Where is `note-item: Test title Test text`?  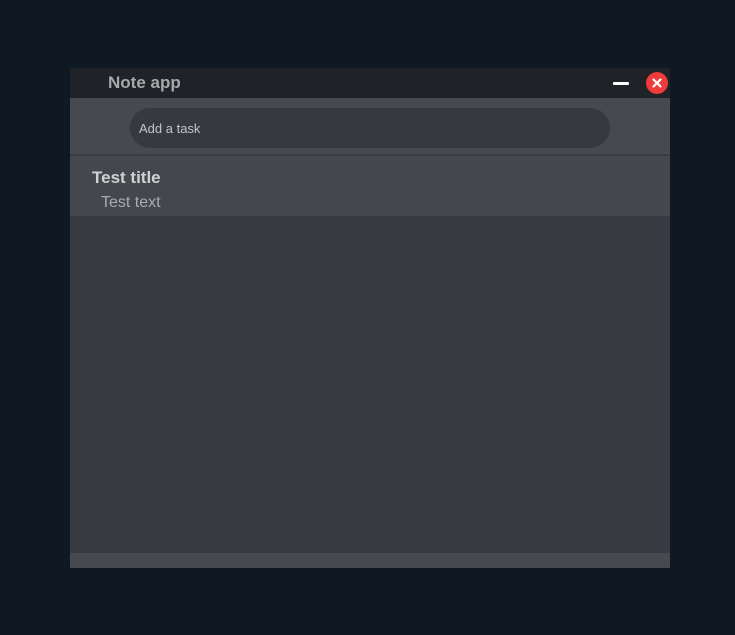
note-item: Test title Test text is located at coordinates (370, 186).